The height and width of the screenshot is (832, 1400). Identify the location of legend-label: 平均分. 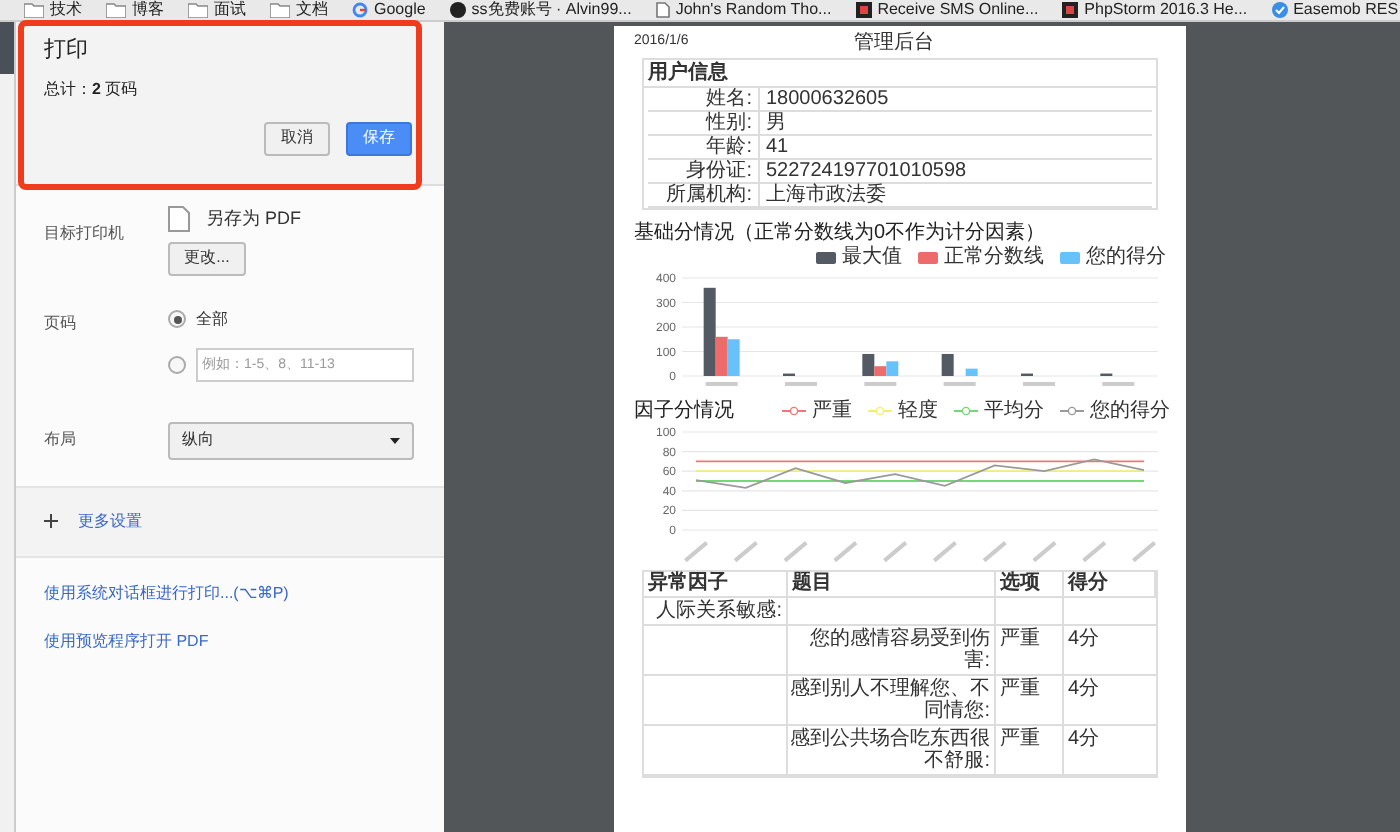
(1014, 411).